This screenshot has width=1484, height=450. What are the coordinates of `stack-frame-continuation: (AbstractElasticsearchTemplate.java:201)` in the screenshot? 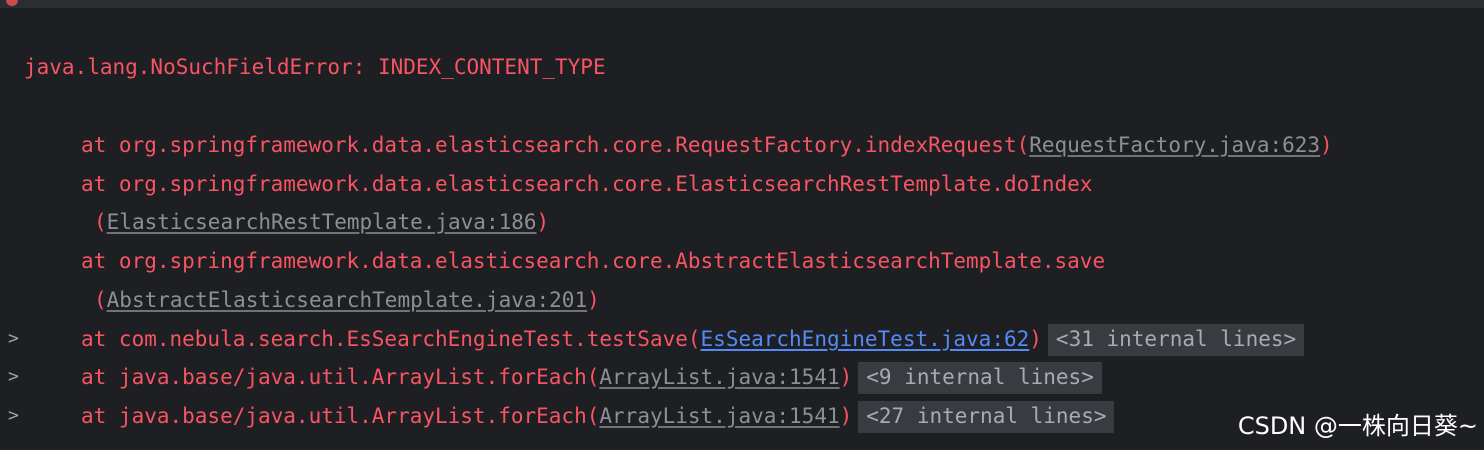 It's located at (347, 300).